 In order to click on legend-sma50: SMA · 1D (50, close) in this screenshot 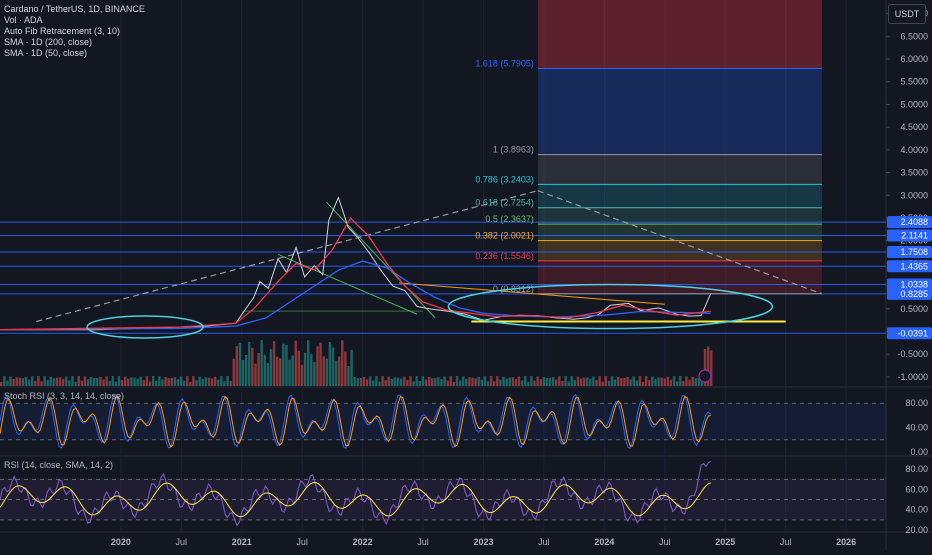, I will do `click(74, 53)`.